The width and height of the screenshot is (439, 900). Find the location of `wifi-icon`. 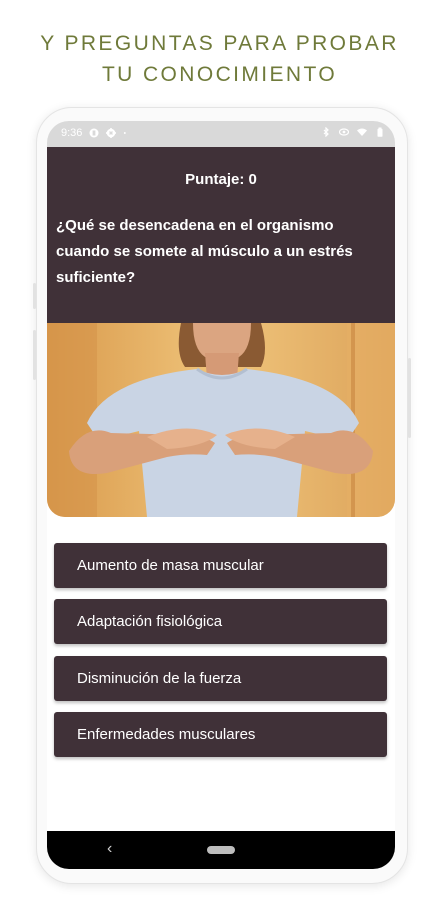

wifi-icon is located at coordinates (362, 132).